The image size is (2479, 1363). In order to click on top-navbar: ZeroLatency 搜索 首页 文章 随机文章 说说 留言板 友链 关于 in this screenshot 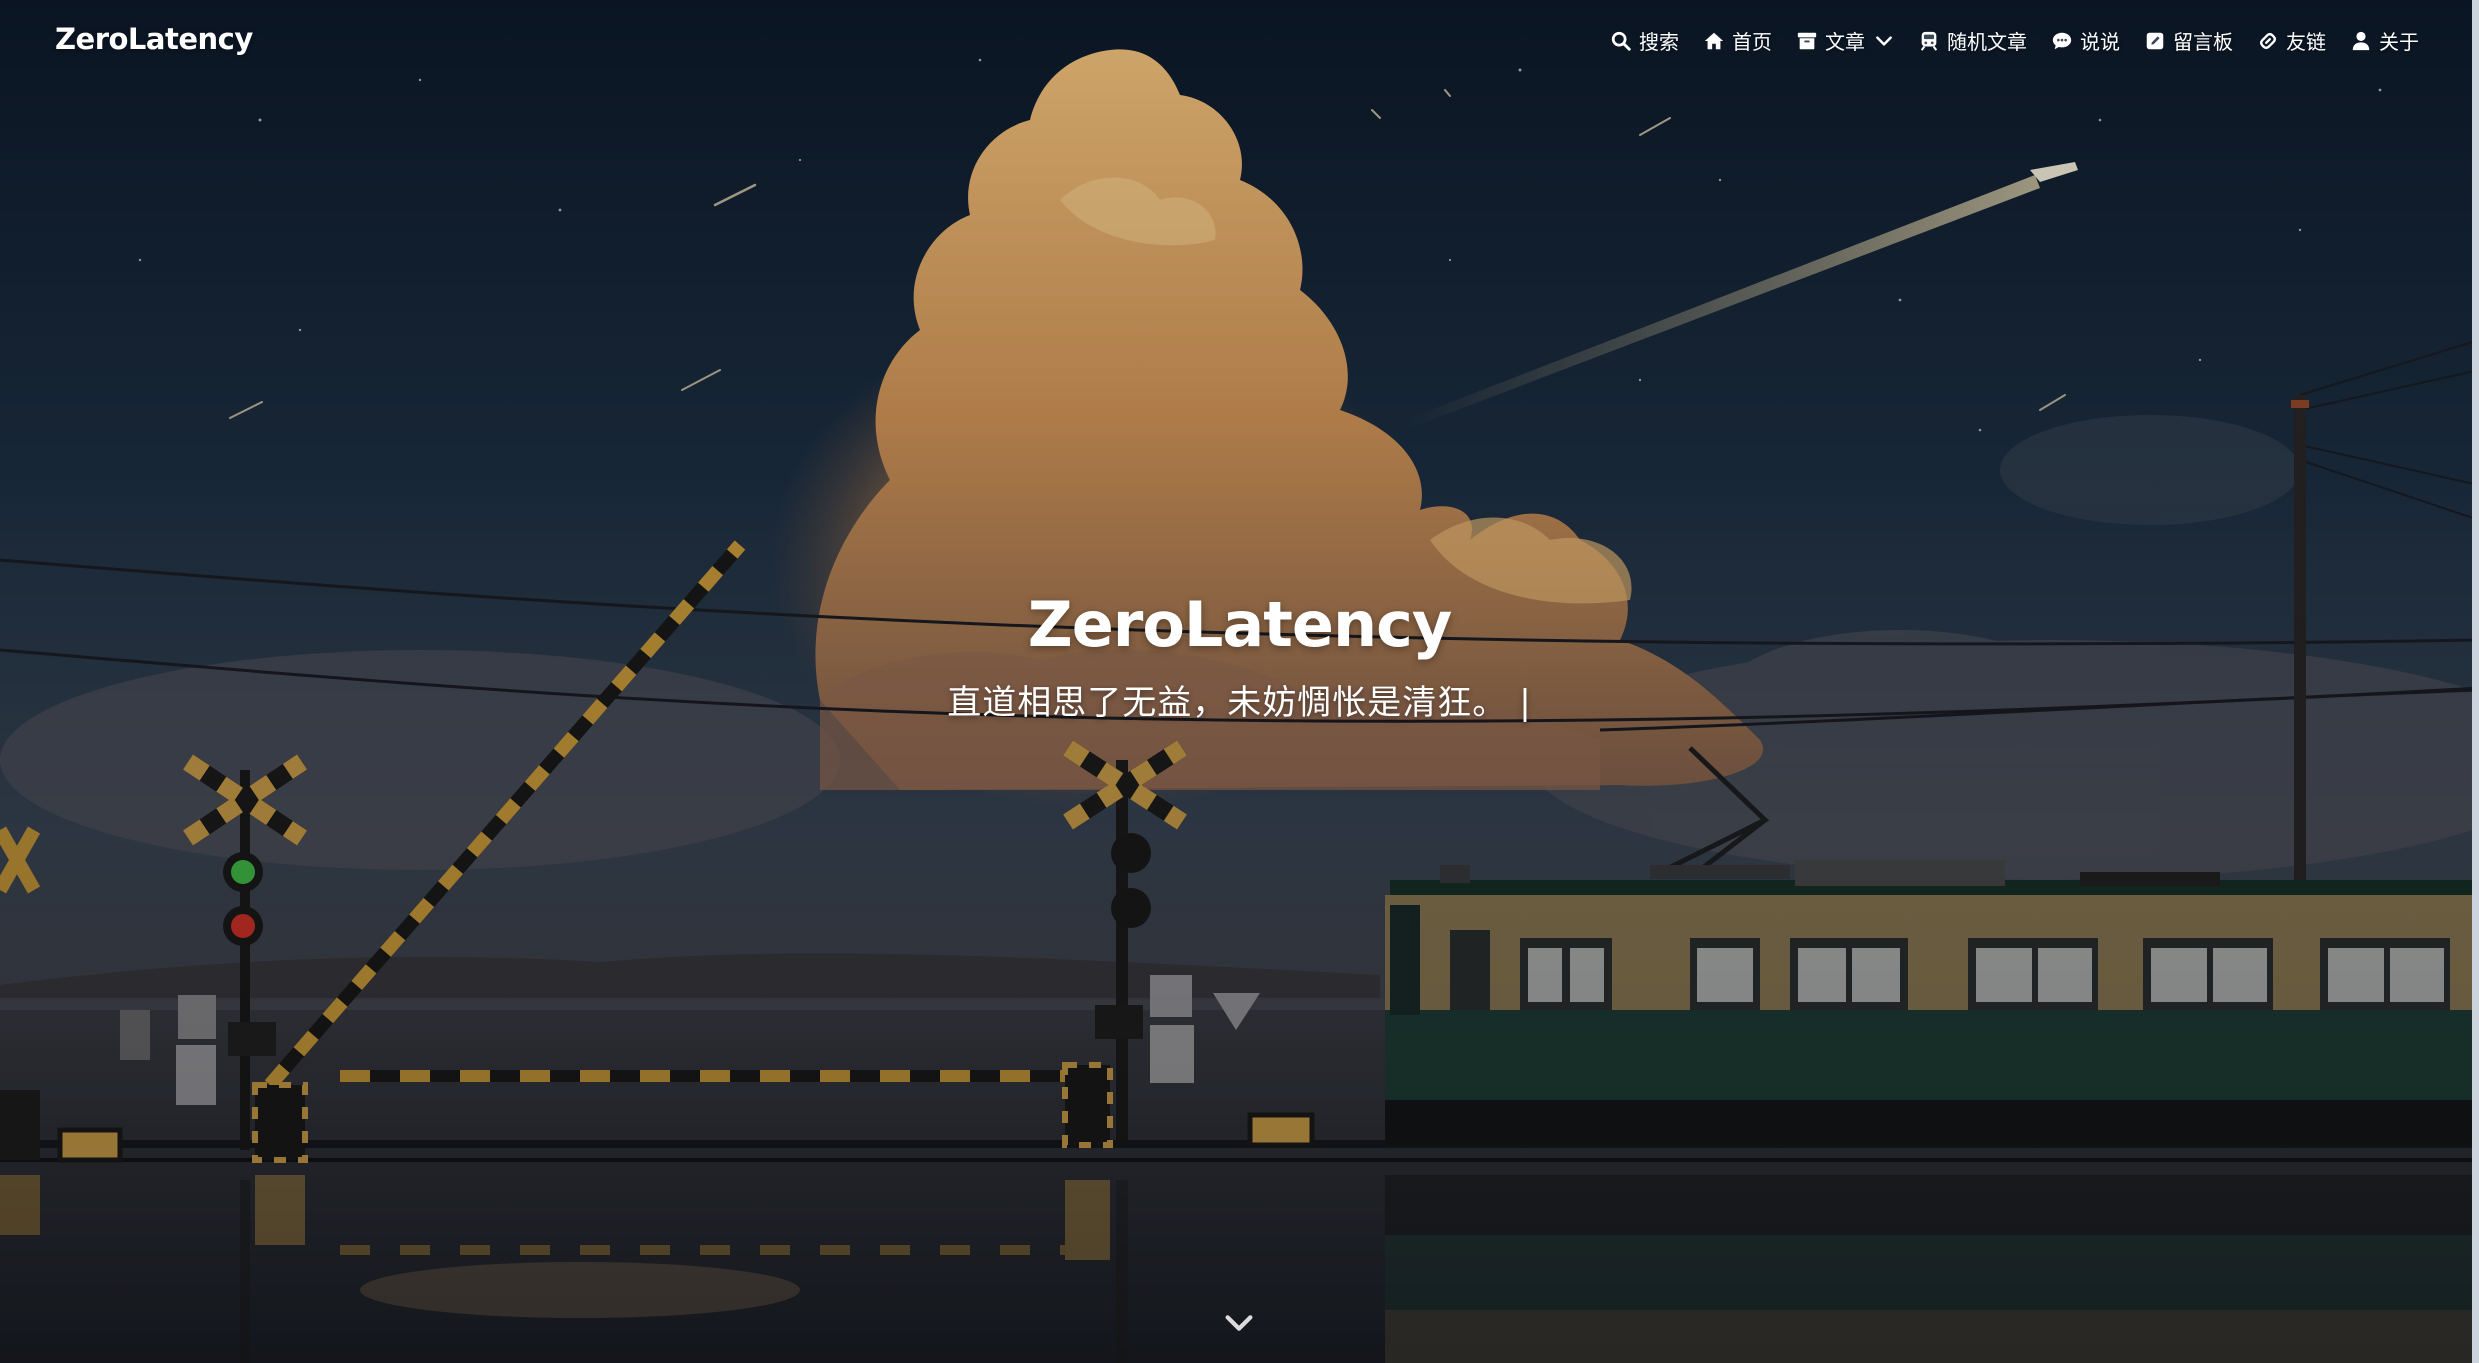, I will do `click(1239, 44)`.